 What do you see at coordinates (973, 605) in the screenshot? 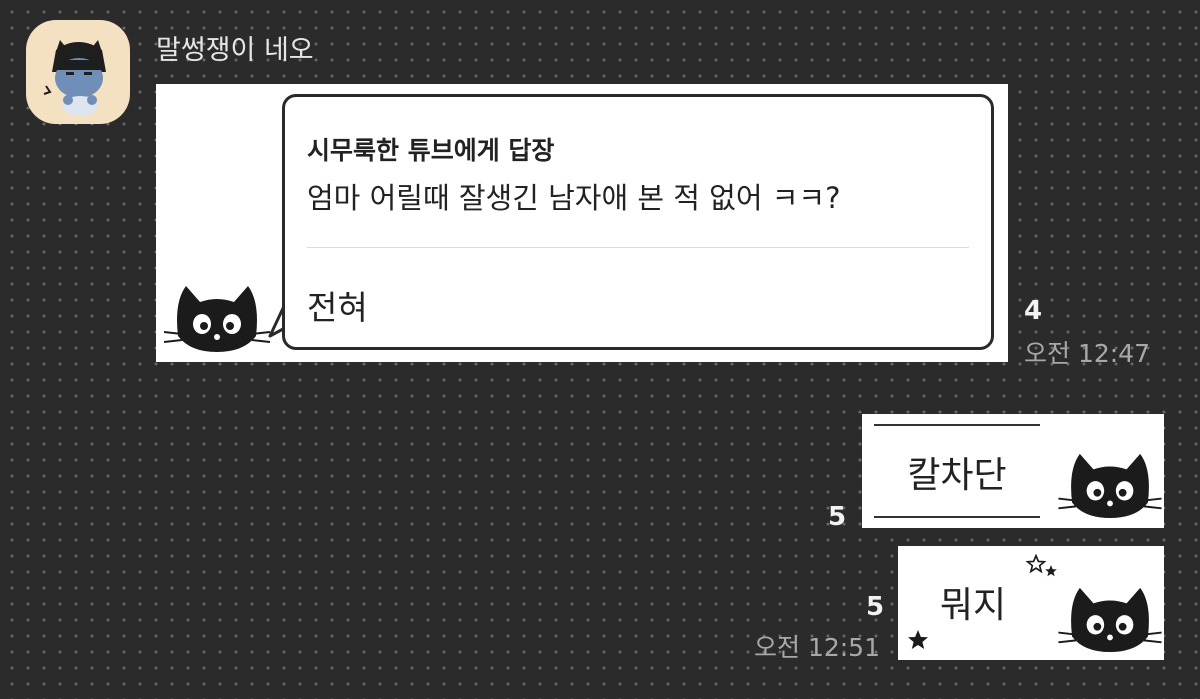
I see `message-text: 뭐지` at bounding box center [973, 605].